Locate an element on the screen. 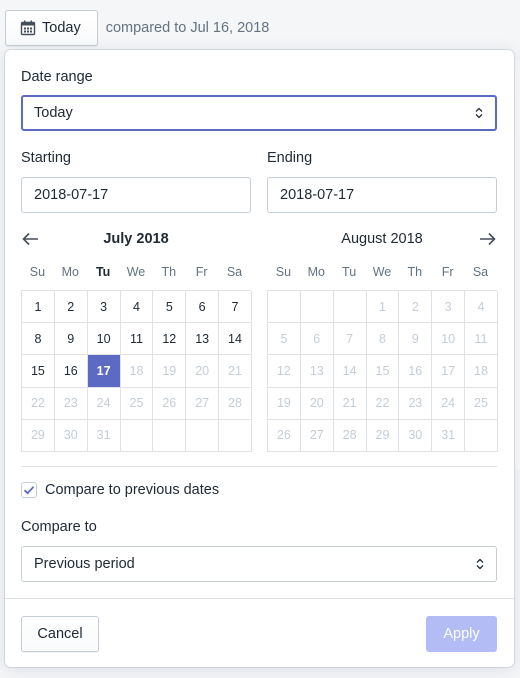  month-title-august: August 2018 is located at coordinates (382, 239).